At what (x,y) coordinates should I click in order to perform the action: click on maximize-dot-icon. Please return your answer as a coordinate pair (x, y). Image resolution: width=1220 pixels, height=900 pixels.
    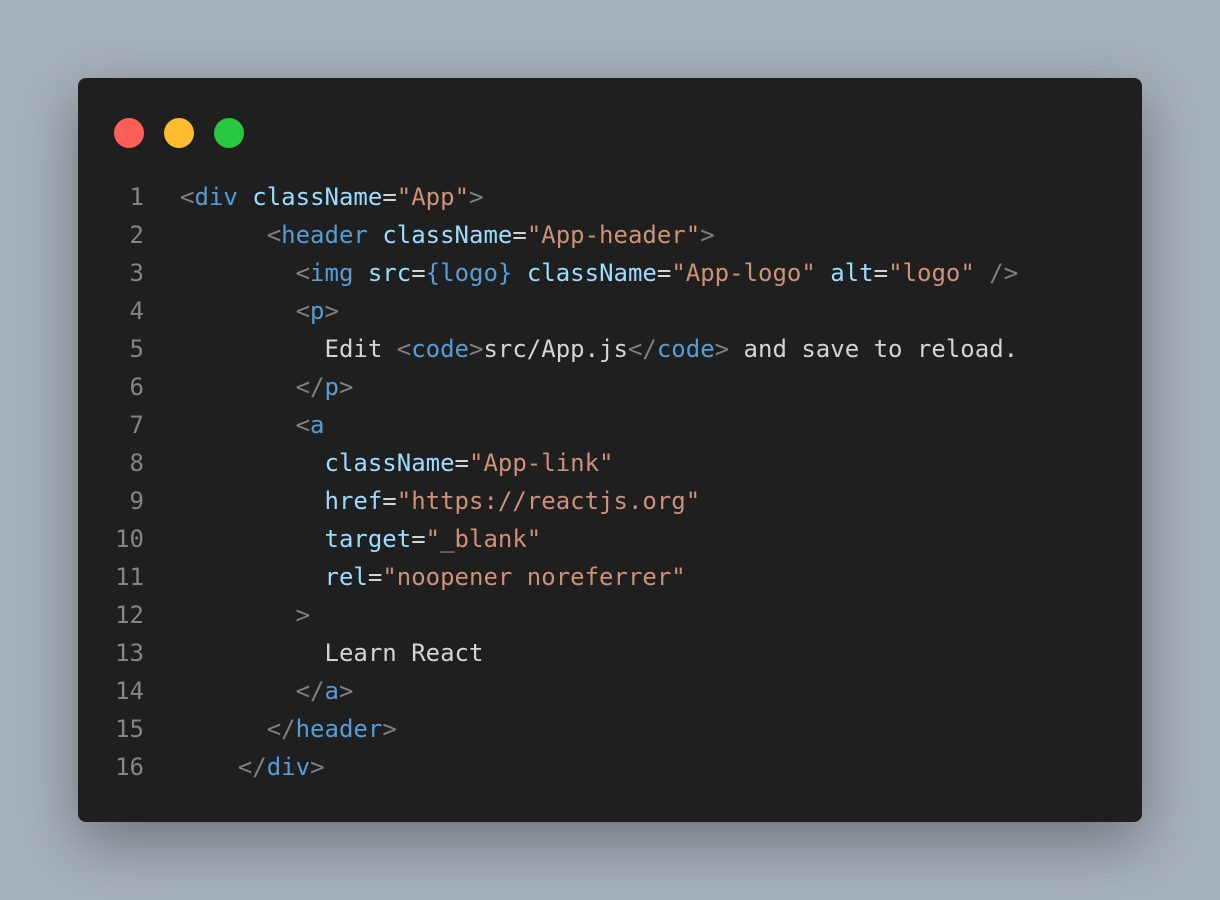
    Looking at the image, I should click on (229, 133).